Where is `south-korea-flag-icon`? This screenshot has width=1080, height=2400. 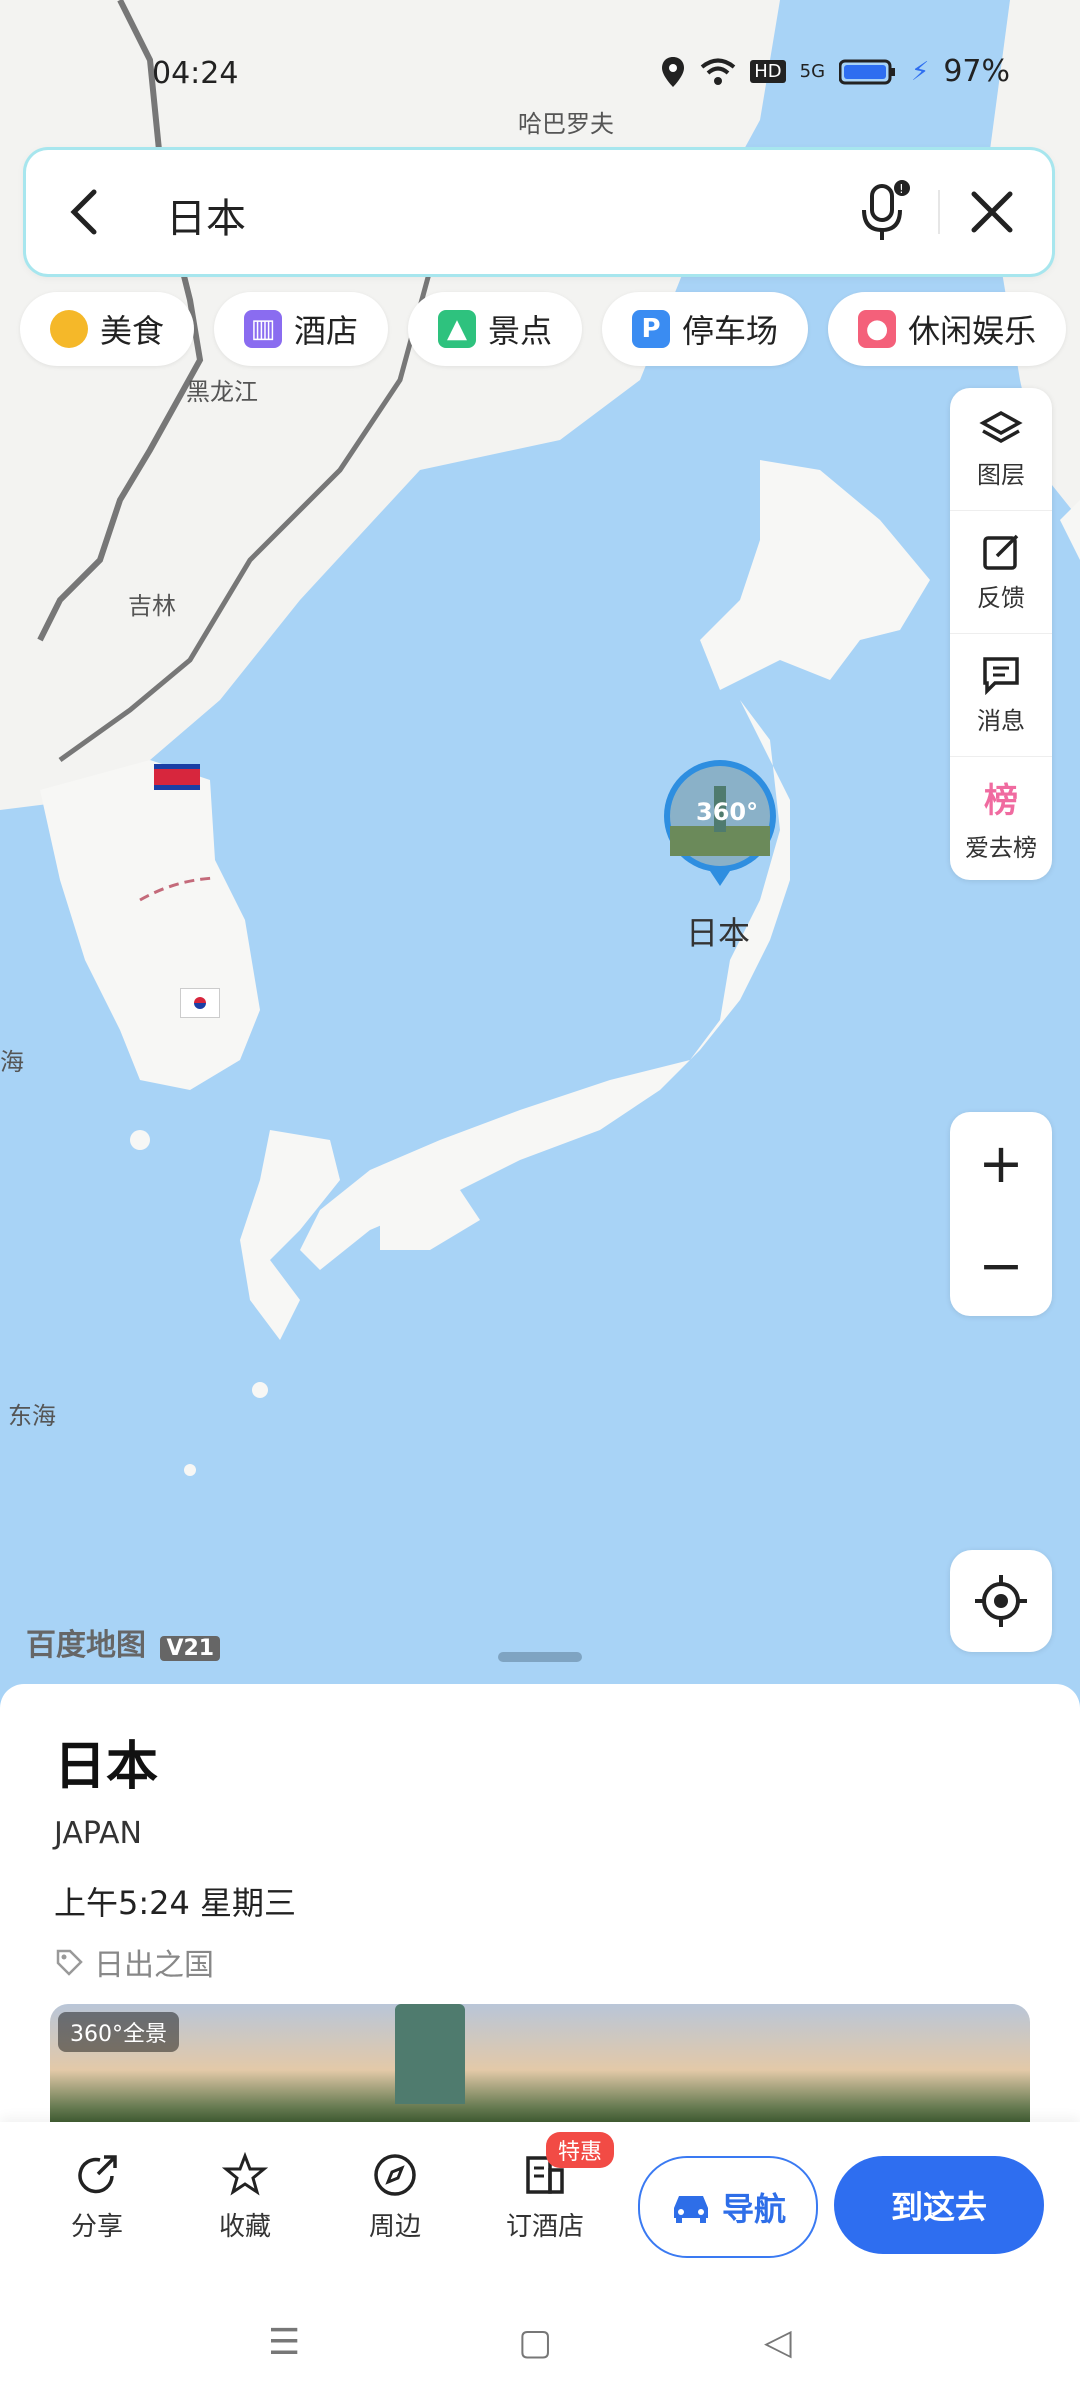
south-korea-flag-icon is located at coordinates (200, 1003).